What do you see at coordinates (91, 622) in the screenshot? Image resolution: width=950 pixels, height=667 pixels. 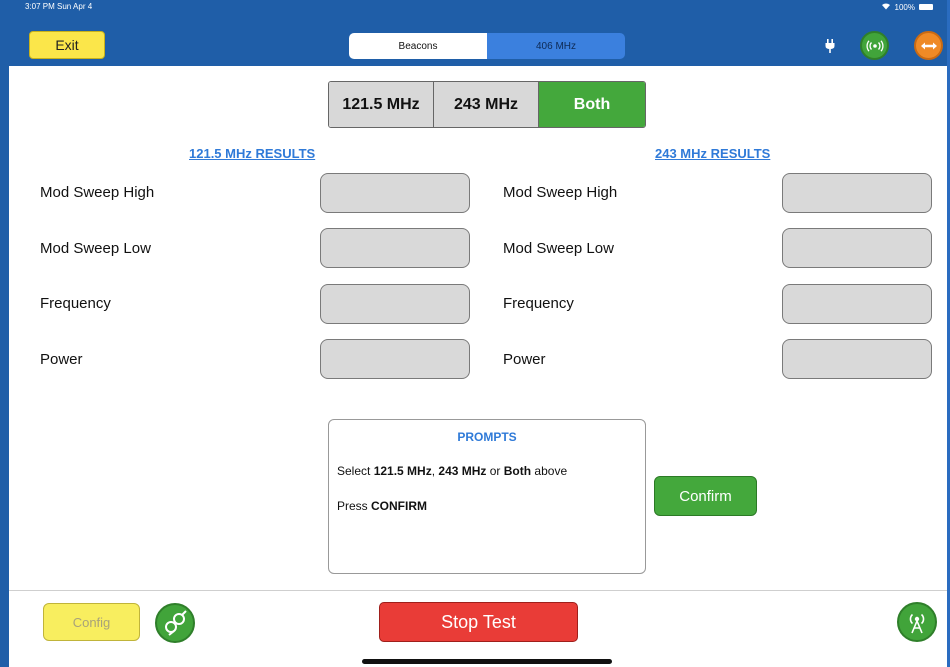 I see `config-button: Config` at bounding box center [91, 622].